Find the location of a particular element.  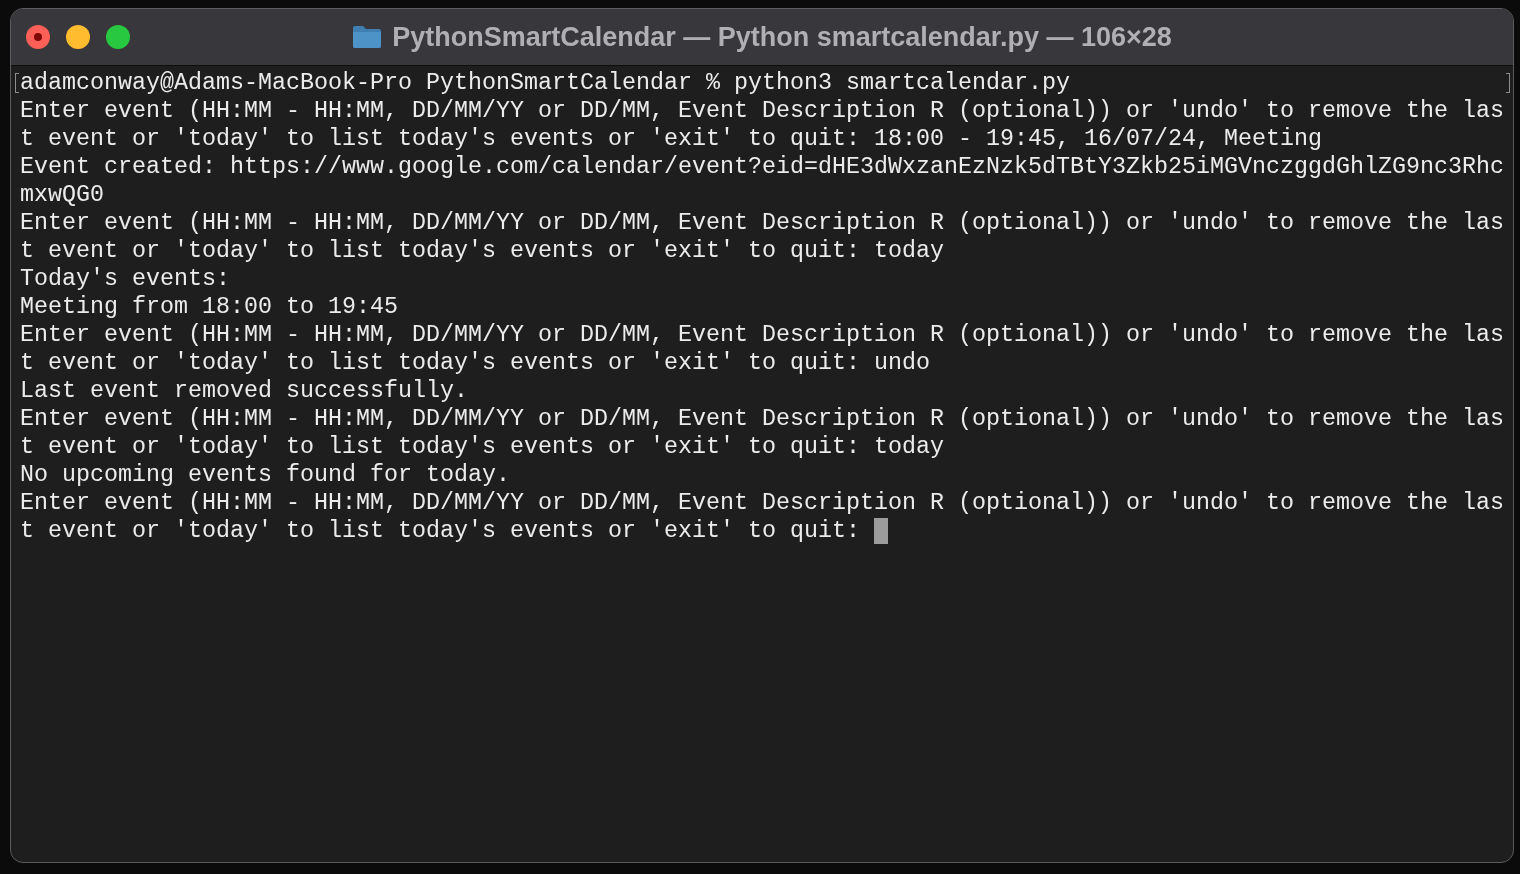

minimize-button is located at coordinates (78, 37).